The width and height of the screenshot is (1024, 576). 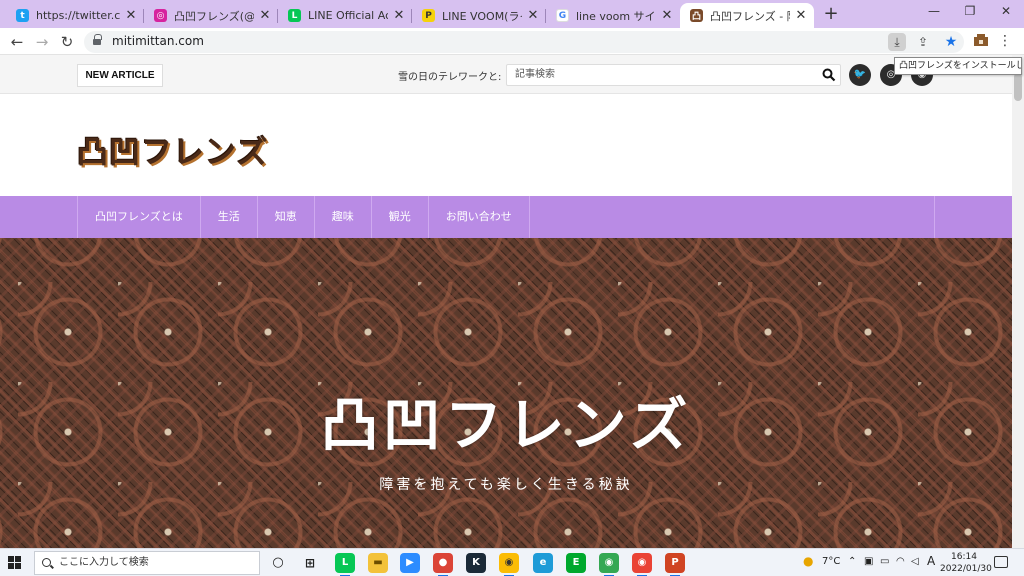 I want to click on ime-indicator: A, so click(x=931, y=561).